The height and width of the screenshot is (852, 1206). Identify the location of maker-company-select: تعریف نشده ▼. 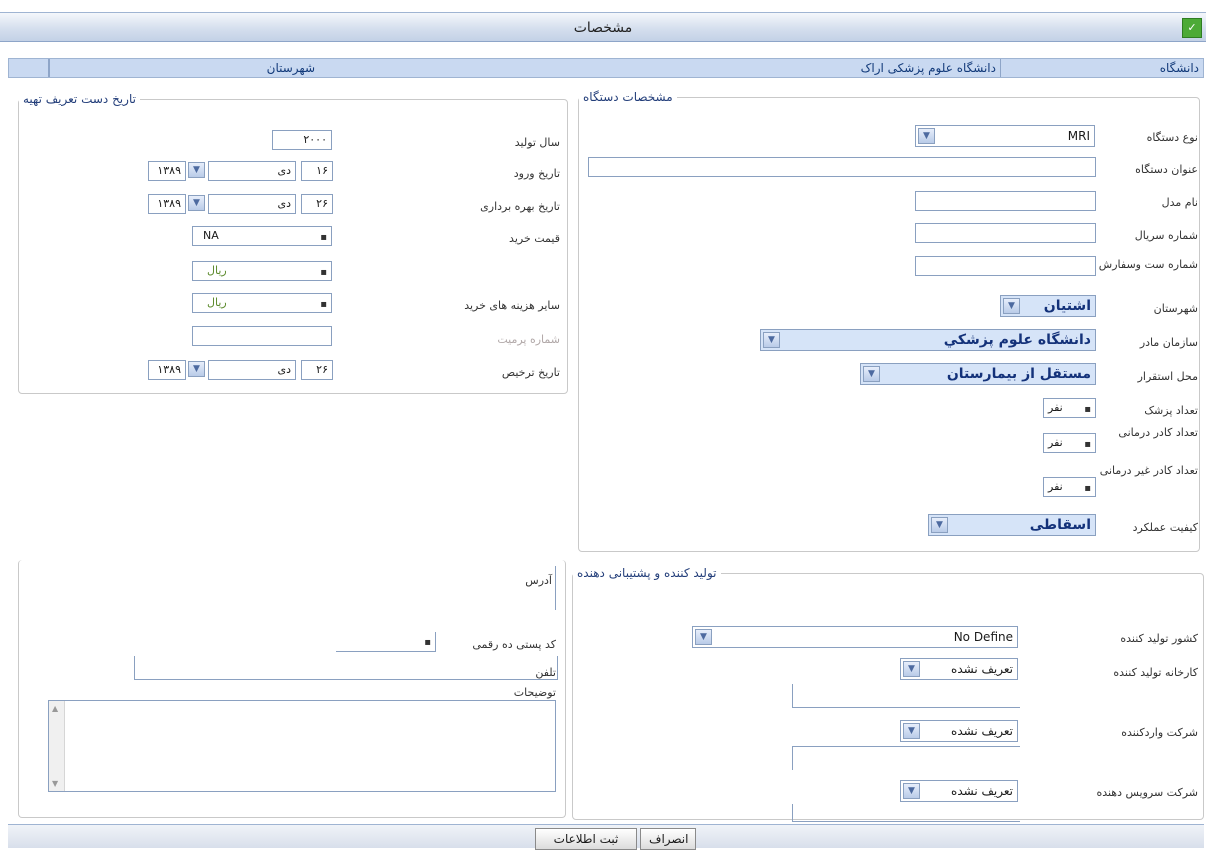
(959, 669).